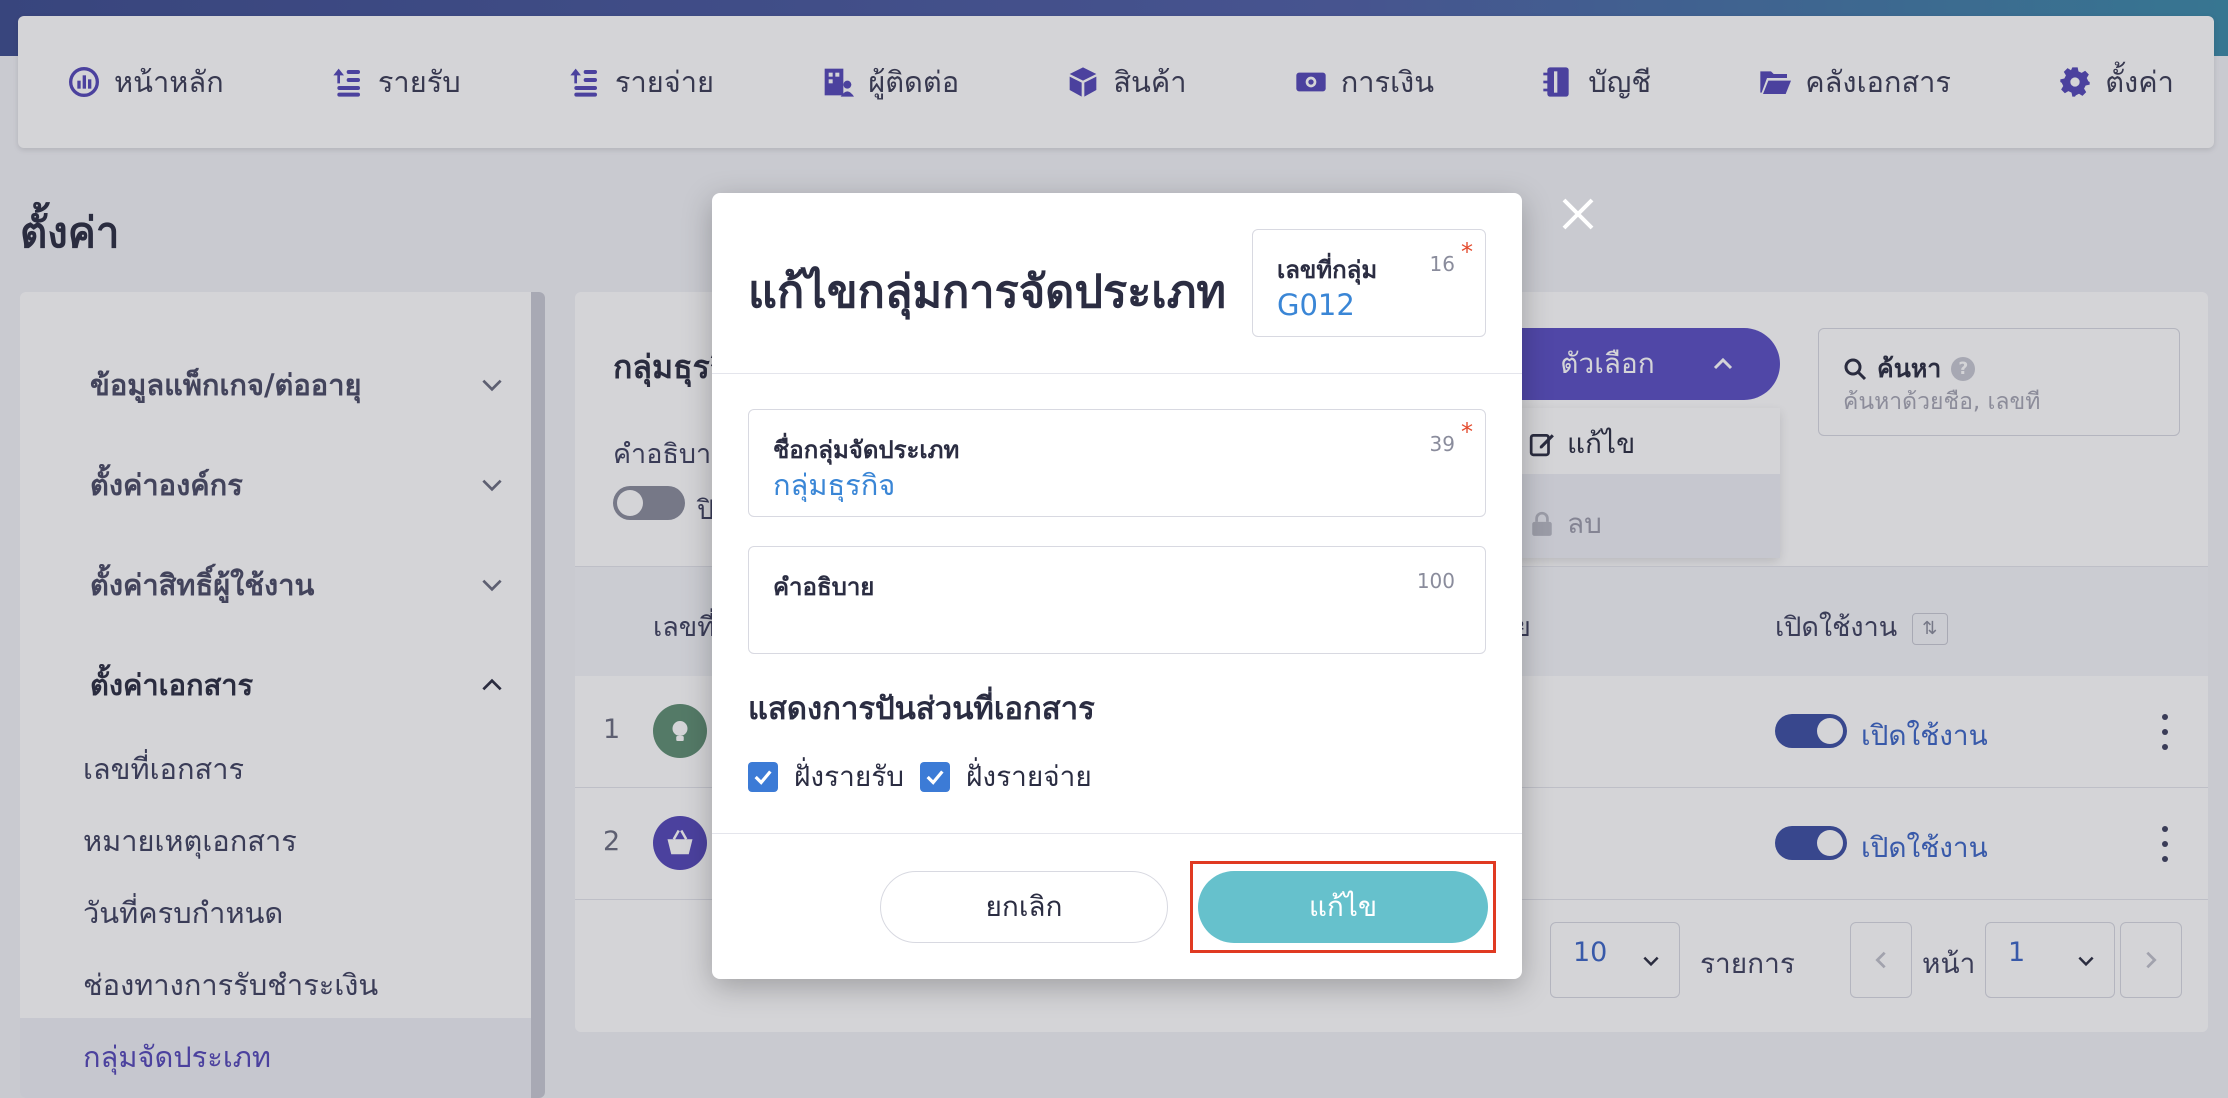 The height and width of the screenshot is (1098, 2228). I want to click on modal-header-divider, so click(1117, 373).